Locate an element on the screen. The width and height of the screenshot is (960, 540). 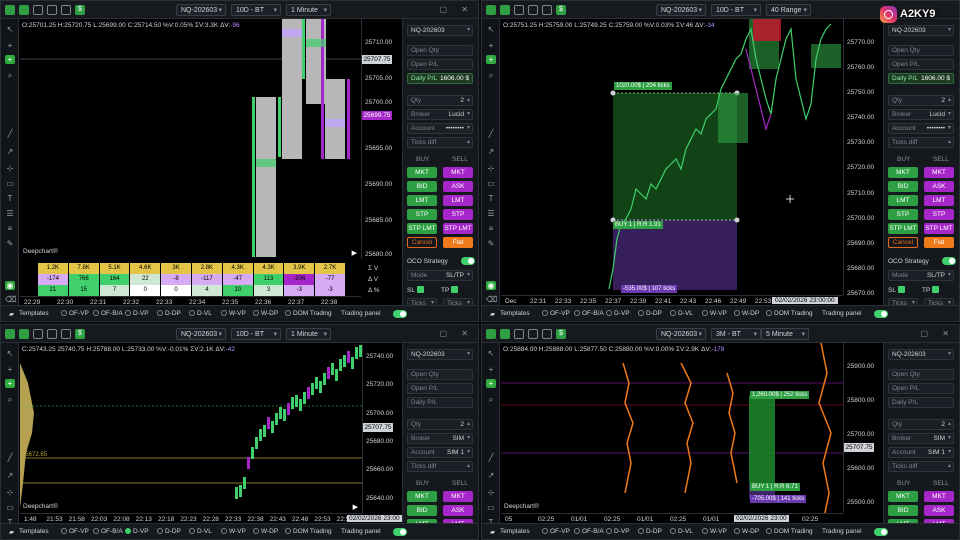
trading-panel-toggle is located at coordinates (881, 532).